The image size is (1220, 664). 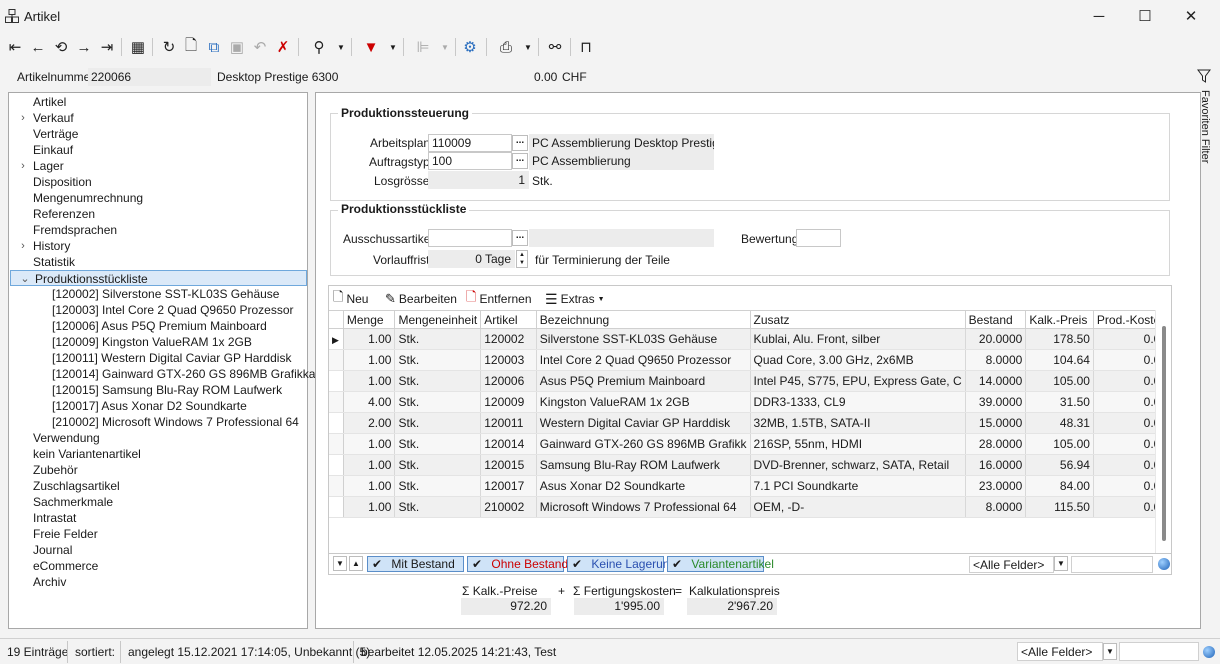 I want to click on table-cell: Silverstone SST-KL03S Gehäuse, so click(x=643, y=339).